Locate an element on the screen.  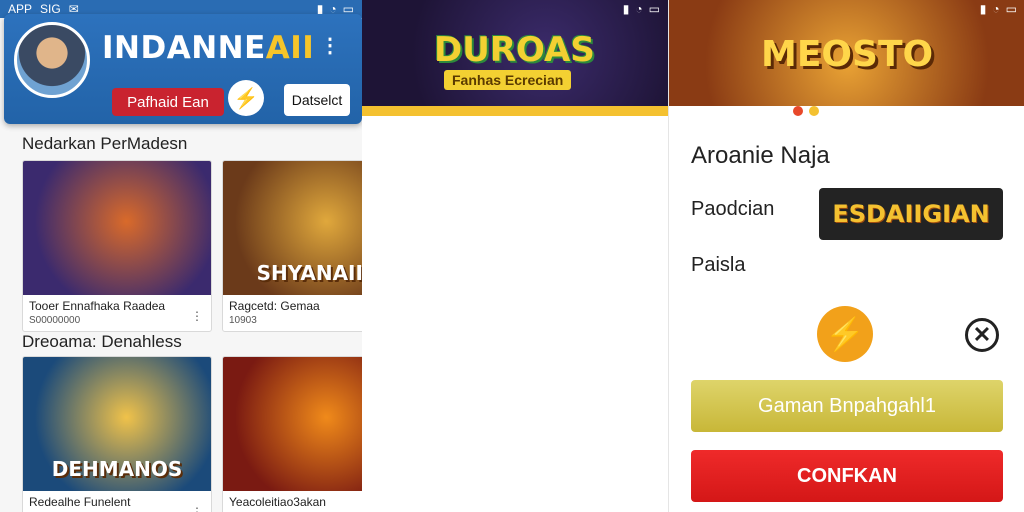
detail-logo: MEOSTO is located at coordinates (847, 54).